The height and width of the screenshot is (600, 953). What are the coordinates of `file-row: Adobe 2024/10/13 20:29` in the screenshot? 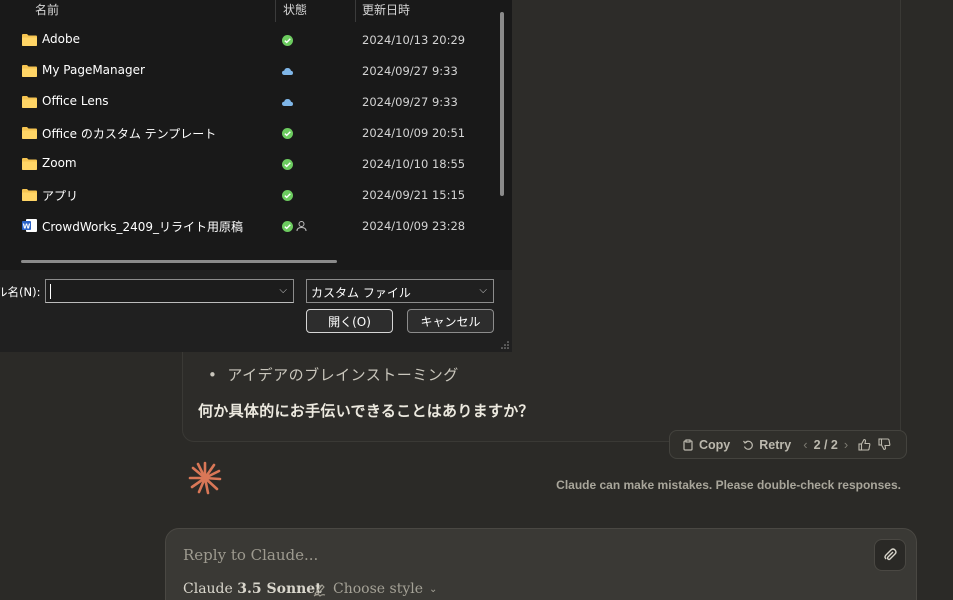 It's located at (247, 40).